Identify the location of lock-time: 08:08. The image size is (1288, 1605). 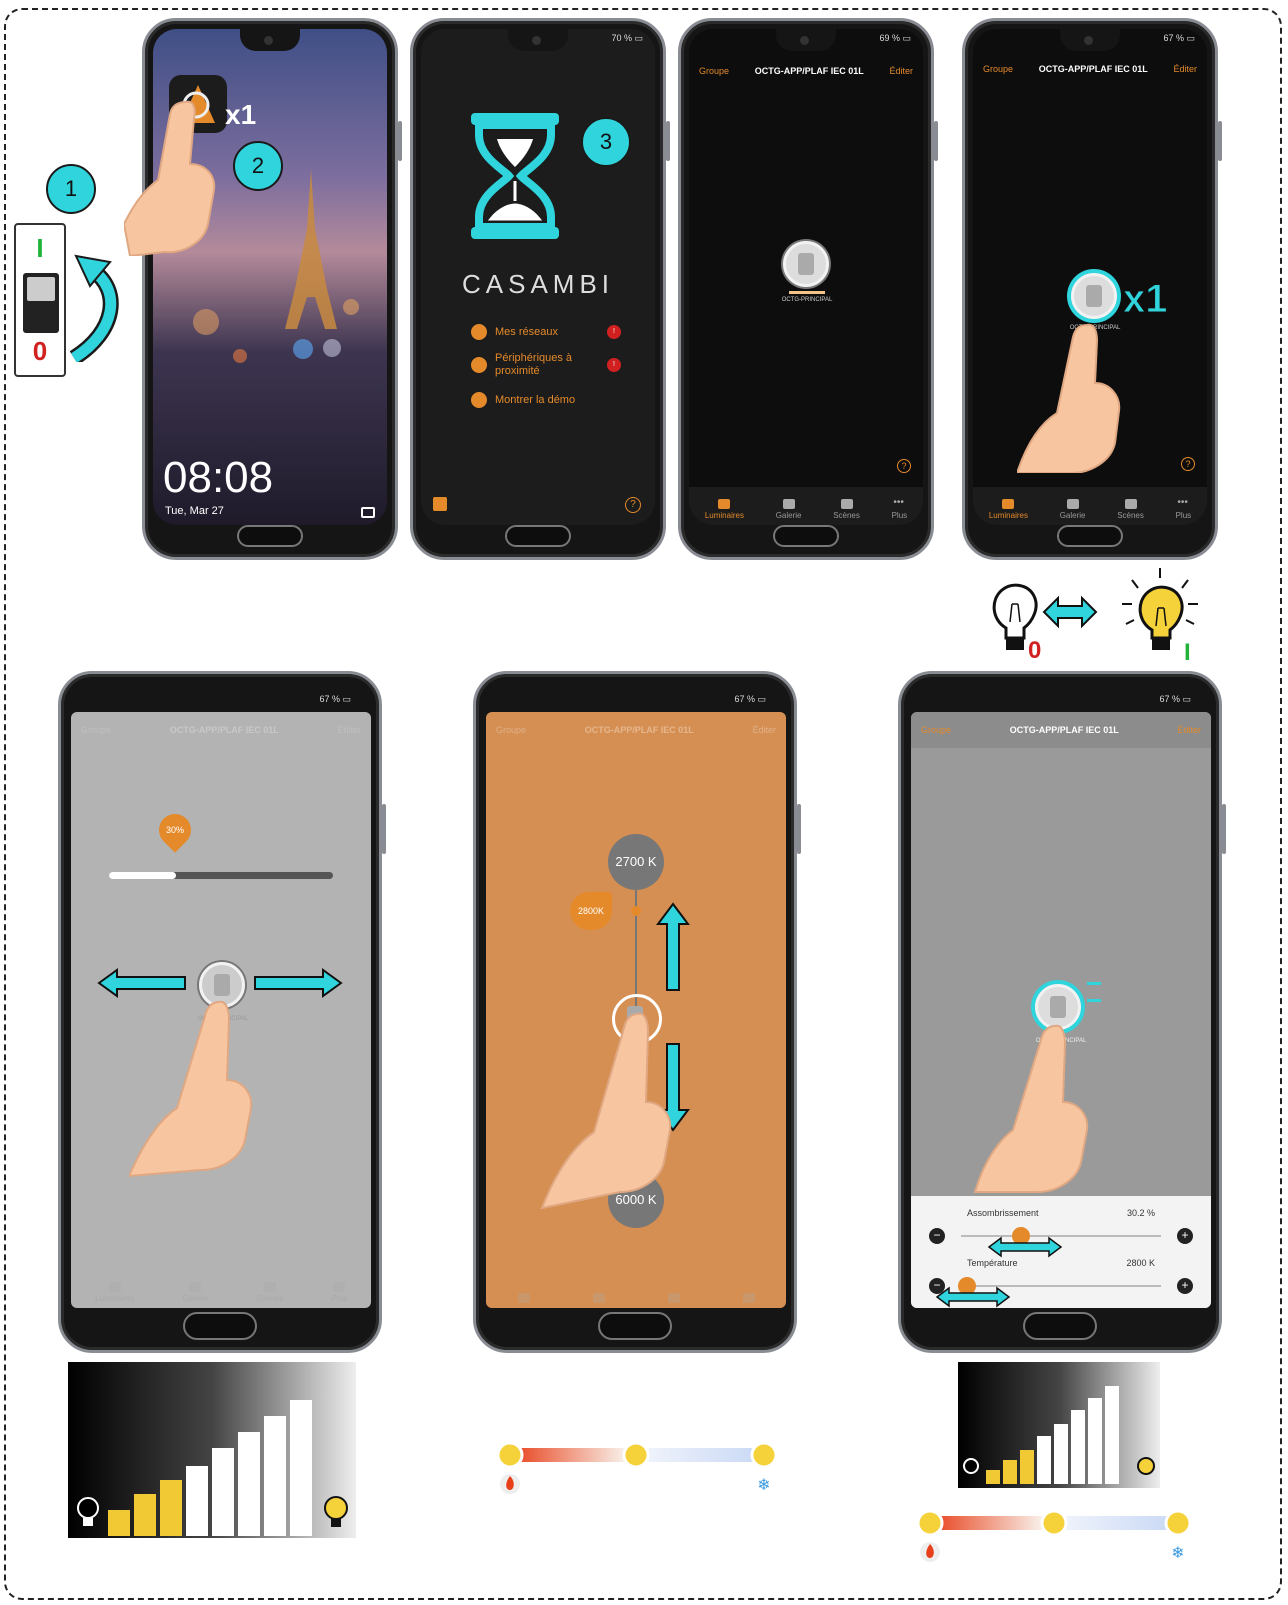
(218, 477).